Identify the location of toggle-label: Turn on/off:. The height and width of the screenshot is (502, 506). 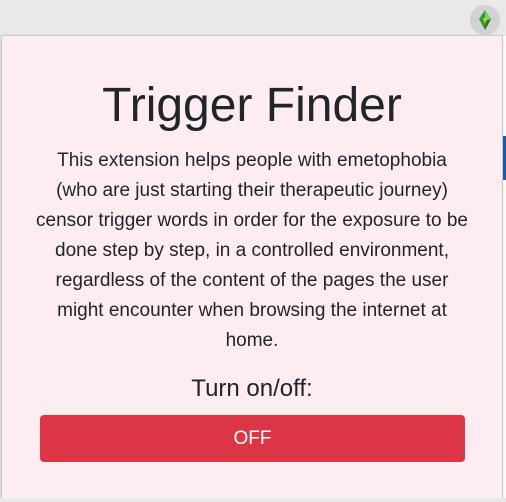
(252, 388).